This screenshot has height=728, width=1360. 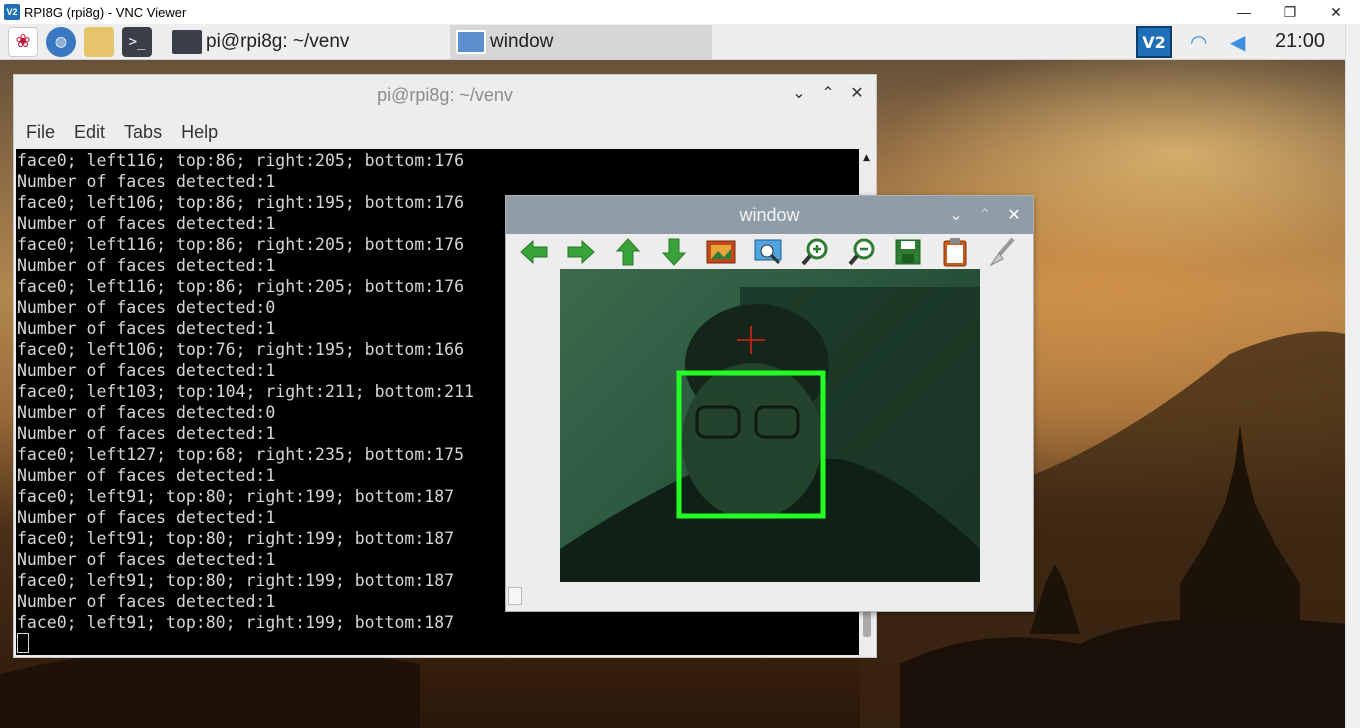 What do you see at coordinates (1352, 376) in the screenshot?
I see `vnc-scrollbar` at bounding box center [1352, 376].